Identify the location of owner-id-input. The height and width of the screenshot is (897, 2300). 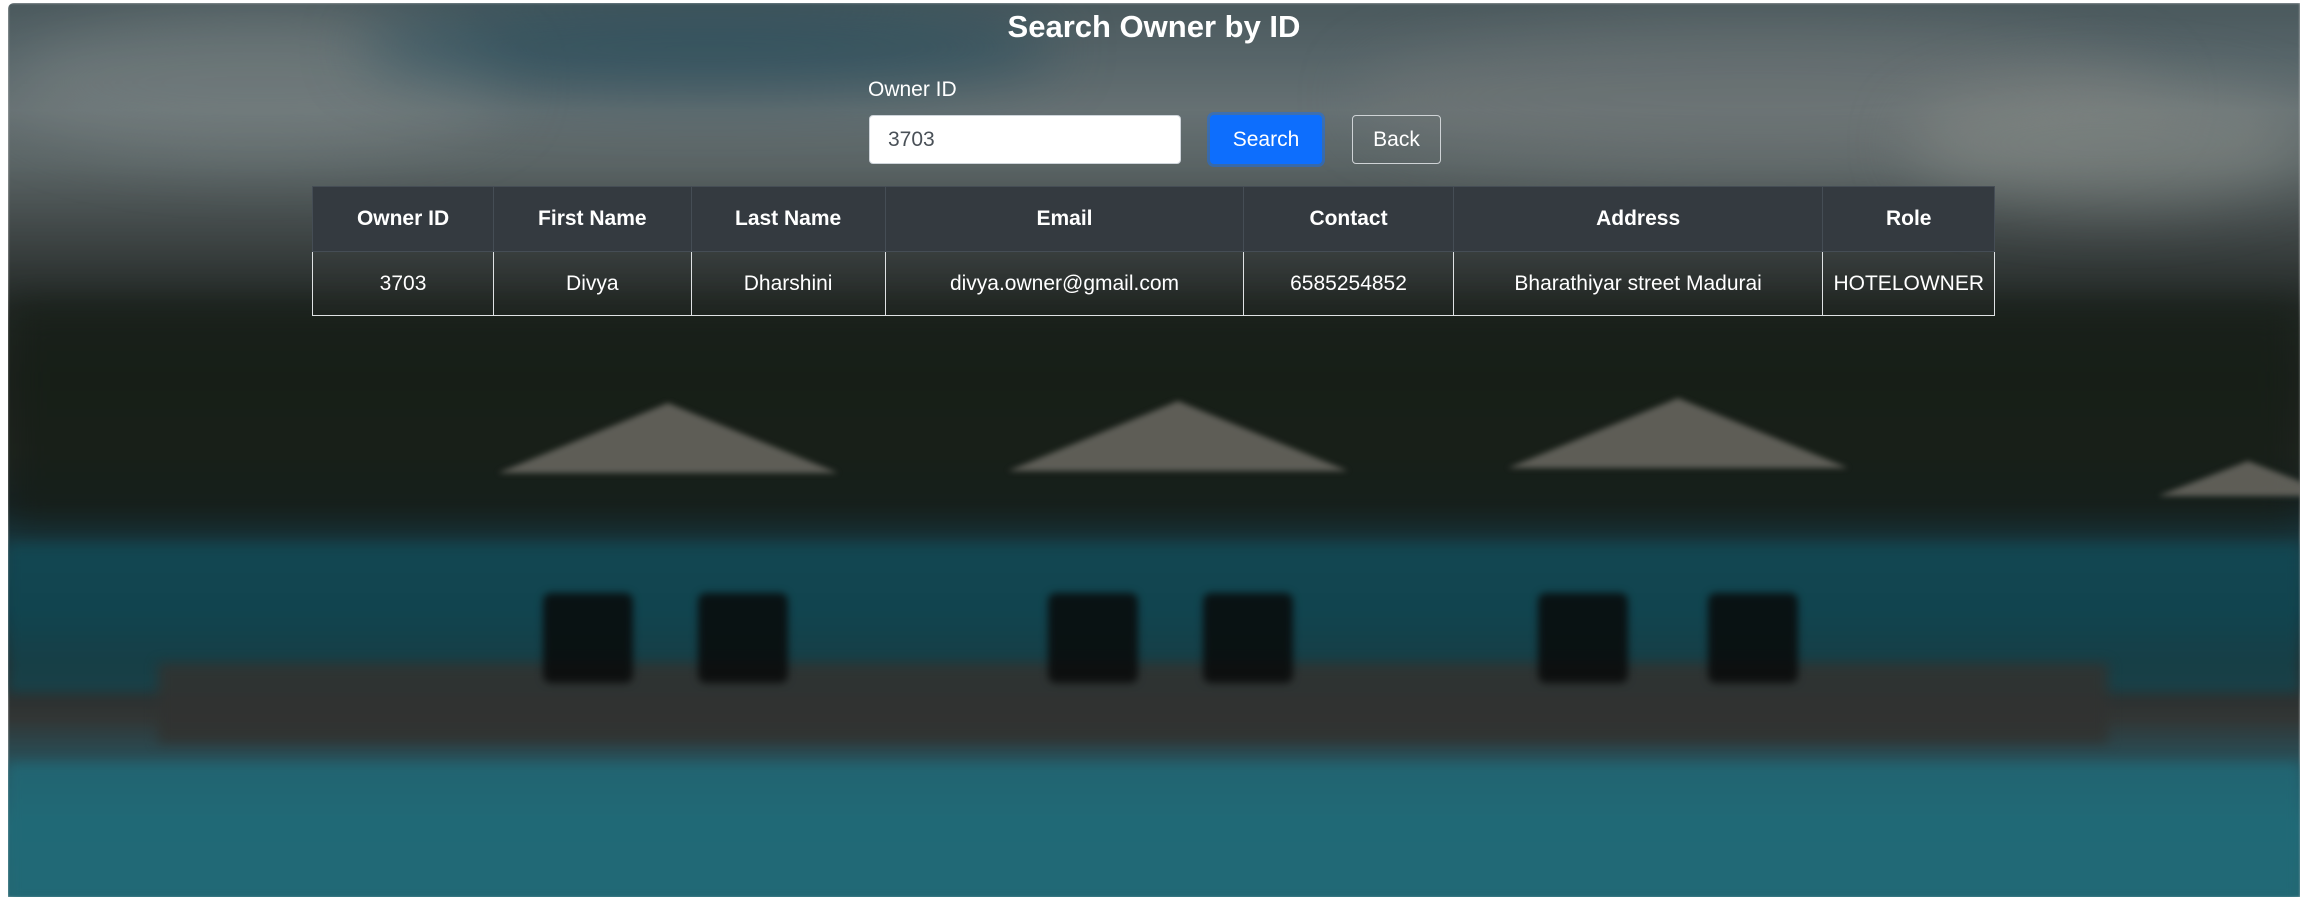
(1025, 139).